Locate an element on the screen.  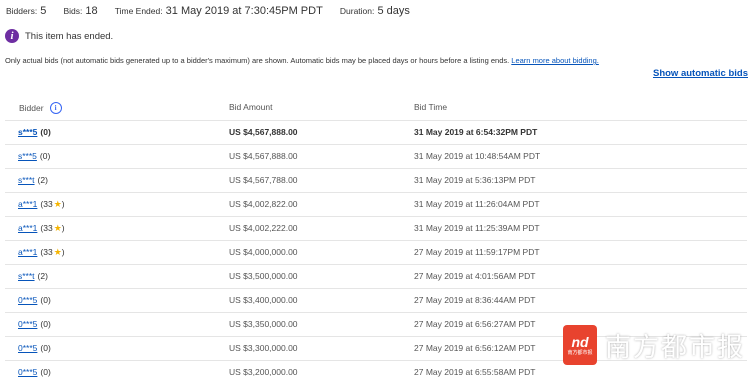
bid-time: 27 May 2019 at 4:01:56AM PDT is located at coordinates (475, 276).